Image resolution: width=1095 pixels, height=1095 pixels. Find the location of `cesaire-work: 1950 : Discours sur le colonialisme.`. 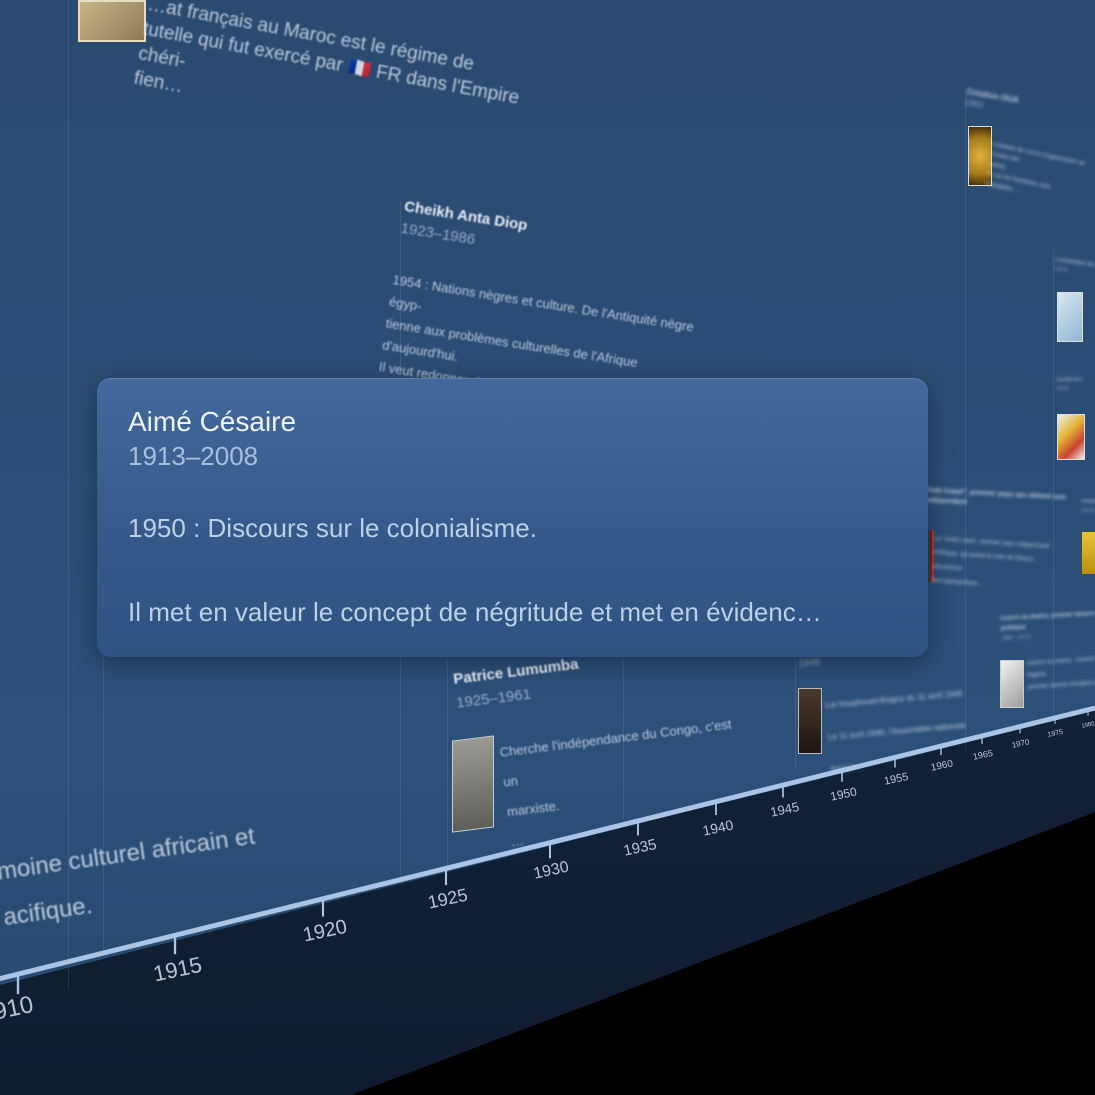

cesaire-work: 1950 : Discours sur le colonialisme. is located at coordinates (332, 528).